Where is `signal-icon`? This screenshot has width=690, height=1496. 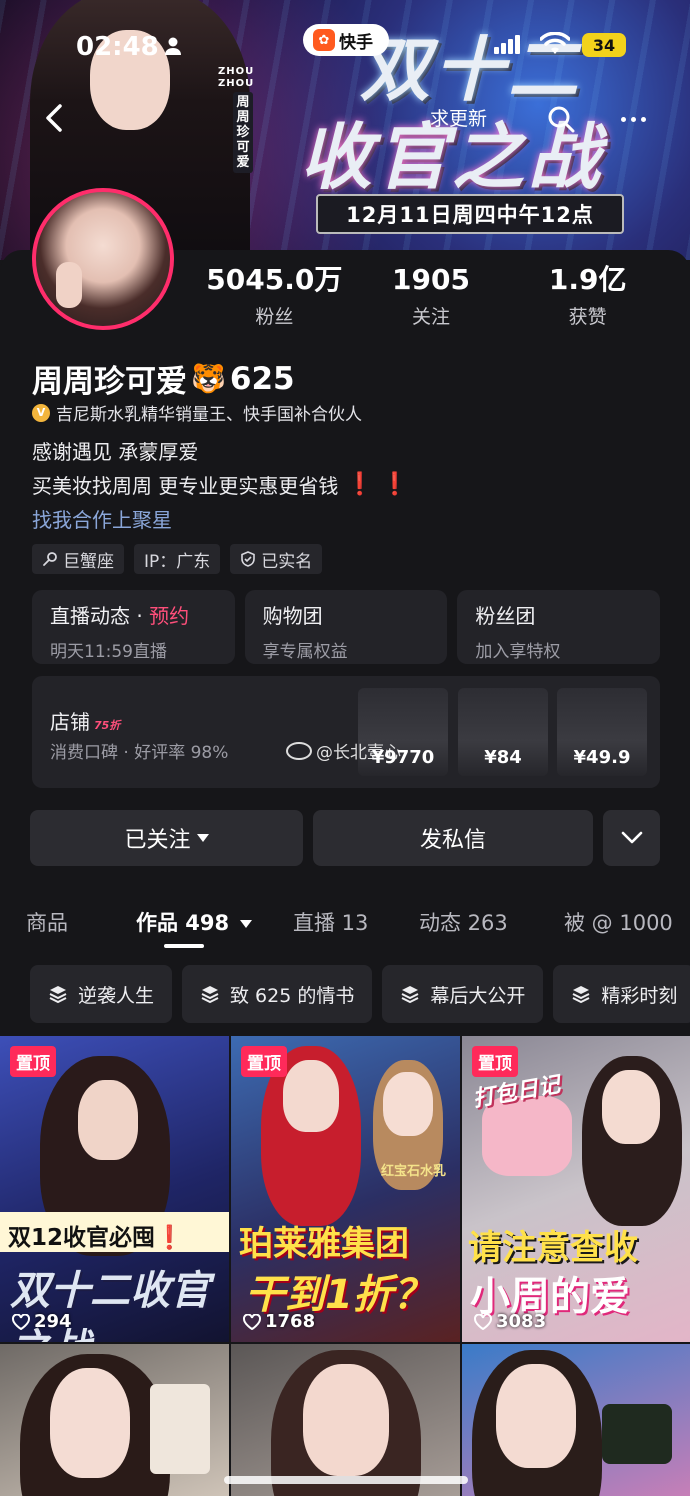
signal-icon is located at coordinates (507, 44).